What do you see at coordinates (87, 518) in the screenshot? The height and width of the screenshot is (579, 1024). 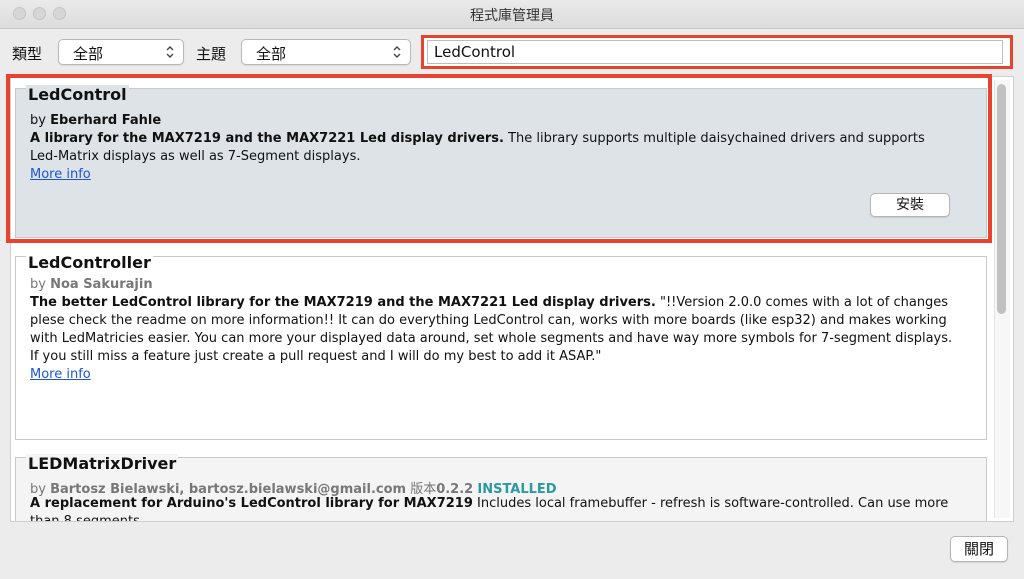 I see `library-description-line2: than 8 segments.` at bounding box center [87, 518].